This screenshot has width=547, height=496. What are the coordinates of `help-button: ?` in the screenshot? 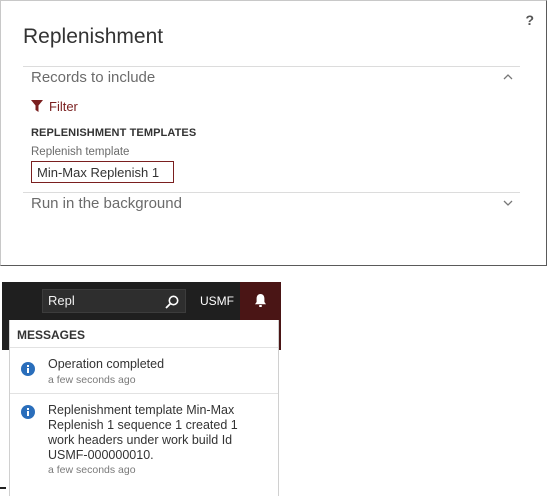 It's located at (529, 20).